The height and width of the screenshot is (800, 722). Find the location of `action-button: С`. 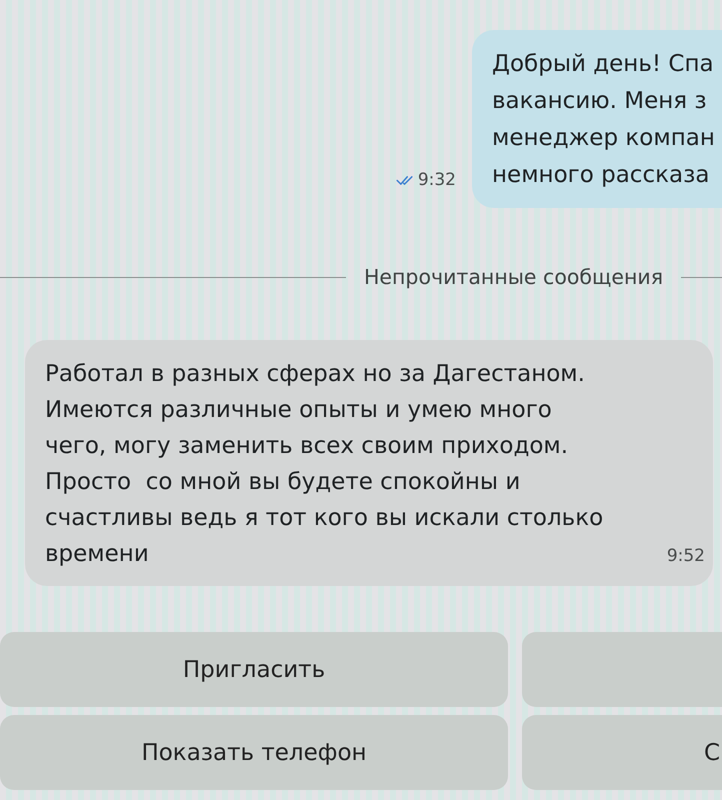

action-button: С is located at coordinates (622, 752).